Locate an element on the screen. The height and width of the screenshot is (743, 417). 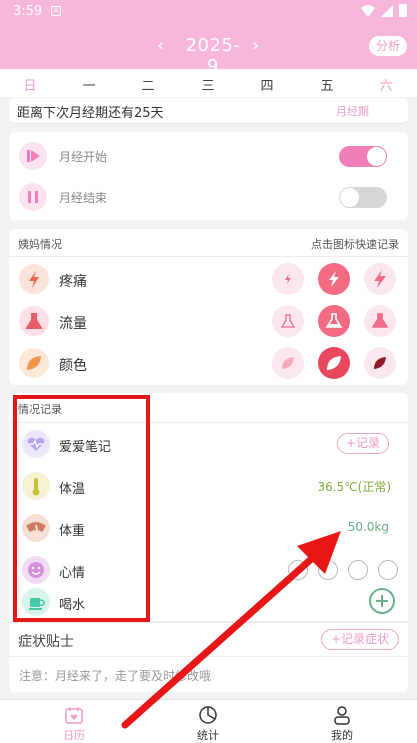
mood-happy-icon is located at coordinates (298, 570).